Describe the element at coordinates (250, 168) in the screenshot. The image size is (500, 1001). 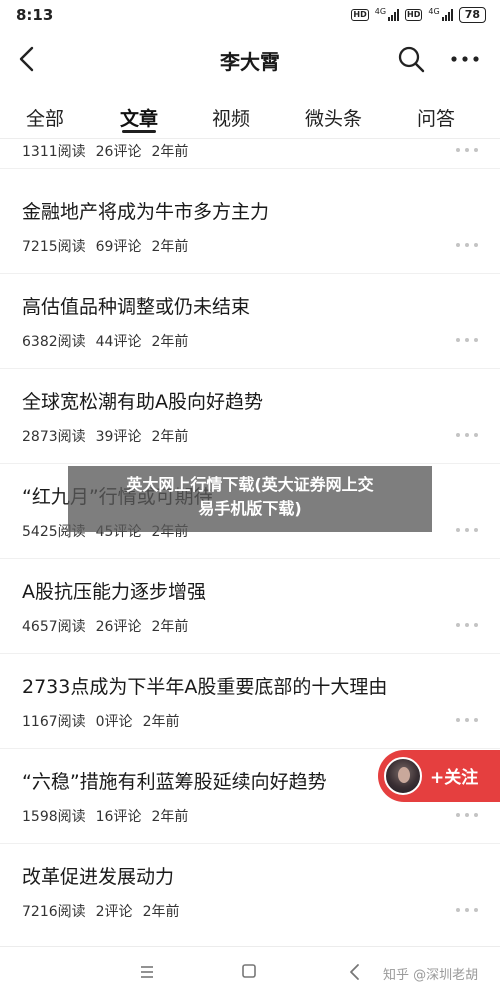
I see `divider` at that location.